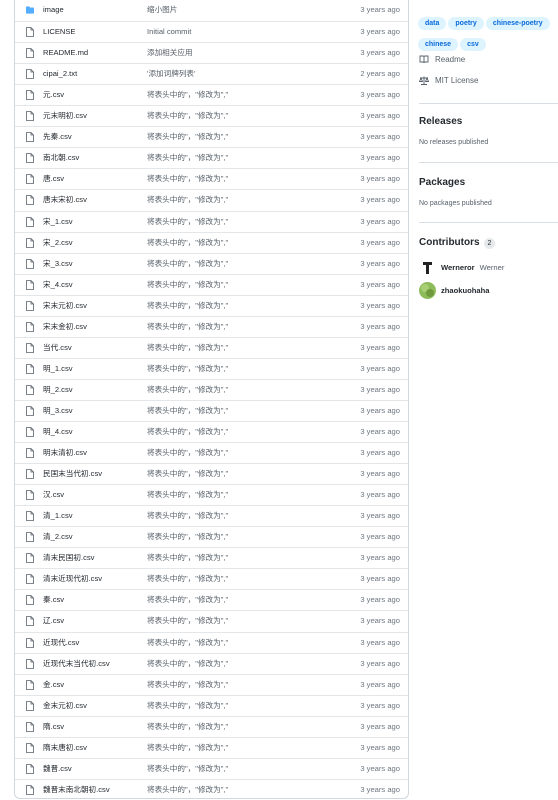 The height and width of the screenshot is (800, 558). What do you see at coordinates (211, 684) in the screenshot?
I see `file-row: 金.csv 将表头中的"，"修改为"," 3 years ago` at bounding box center [211, 684].